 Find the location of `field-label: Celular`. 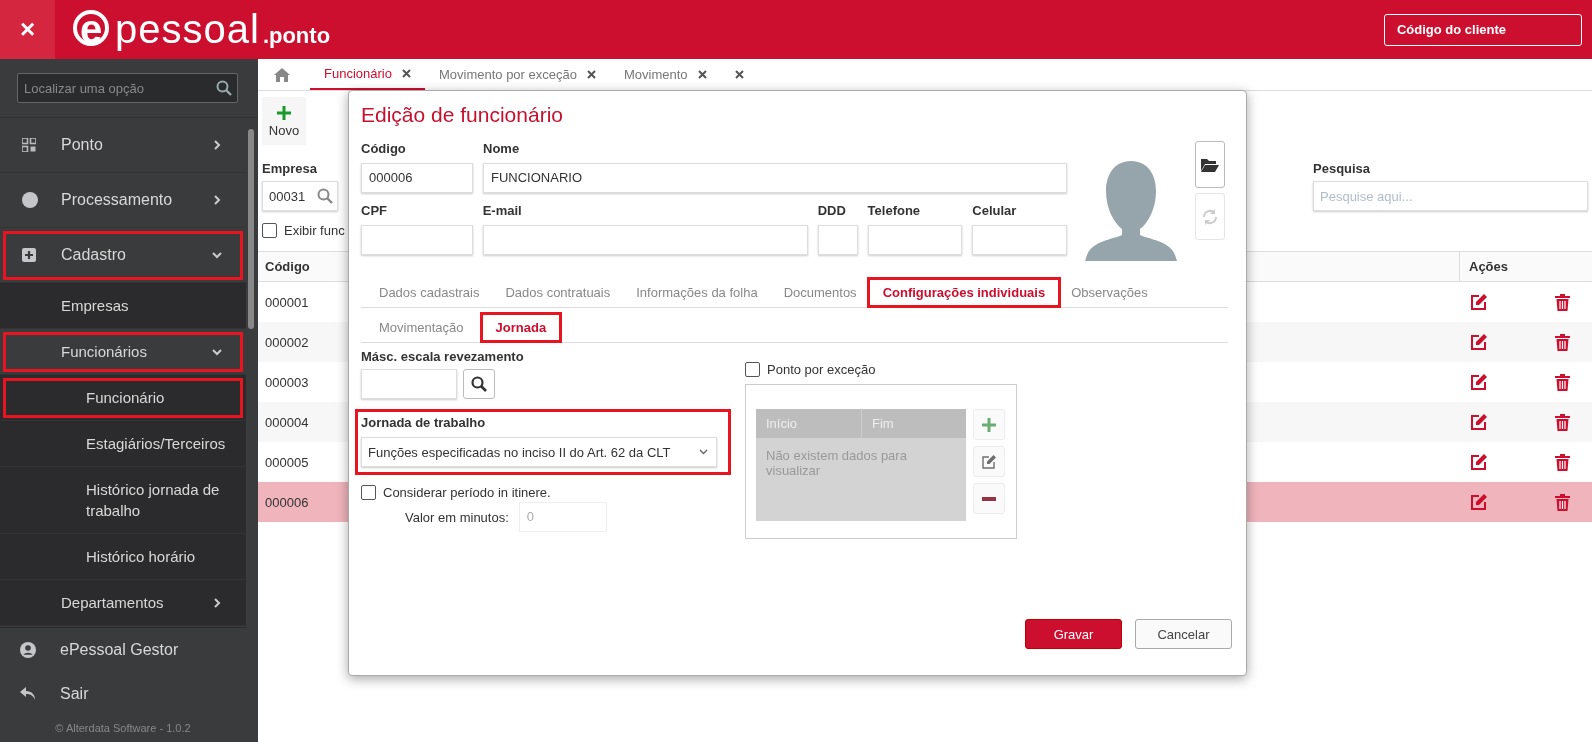

field-label: Celular is located at coordinates (995, 210).